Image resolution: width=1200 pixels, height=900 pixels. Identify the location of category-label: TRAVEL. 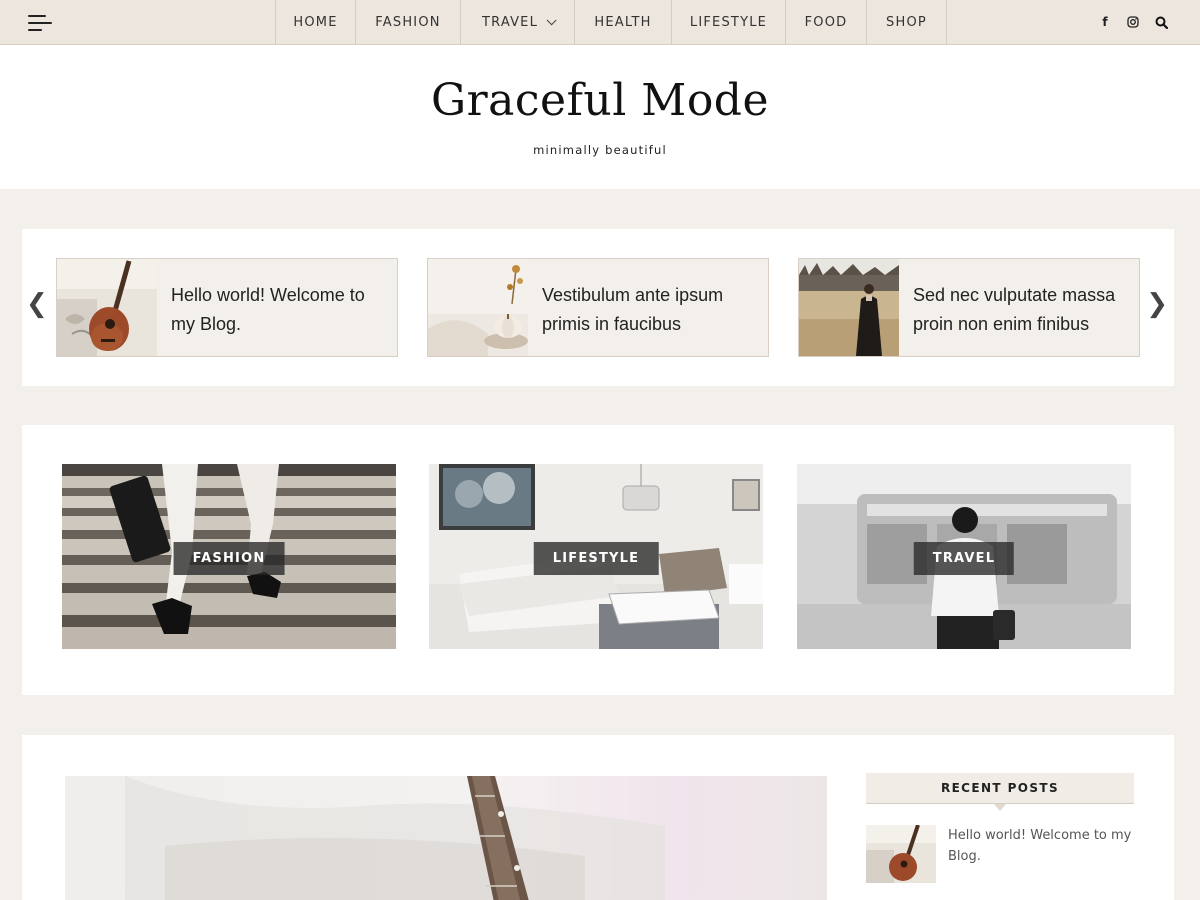
(964, 558).